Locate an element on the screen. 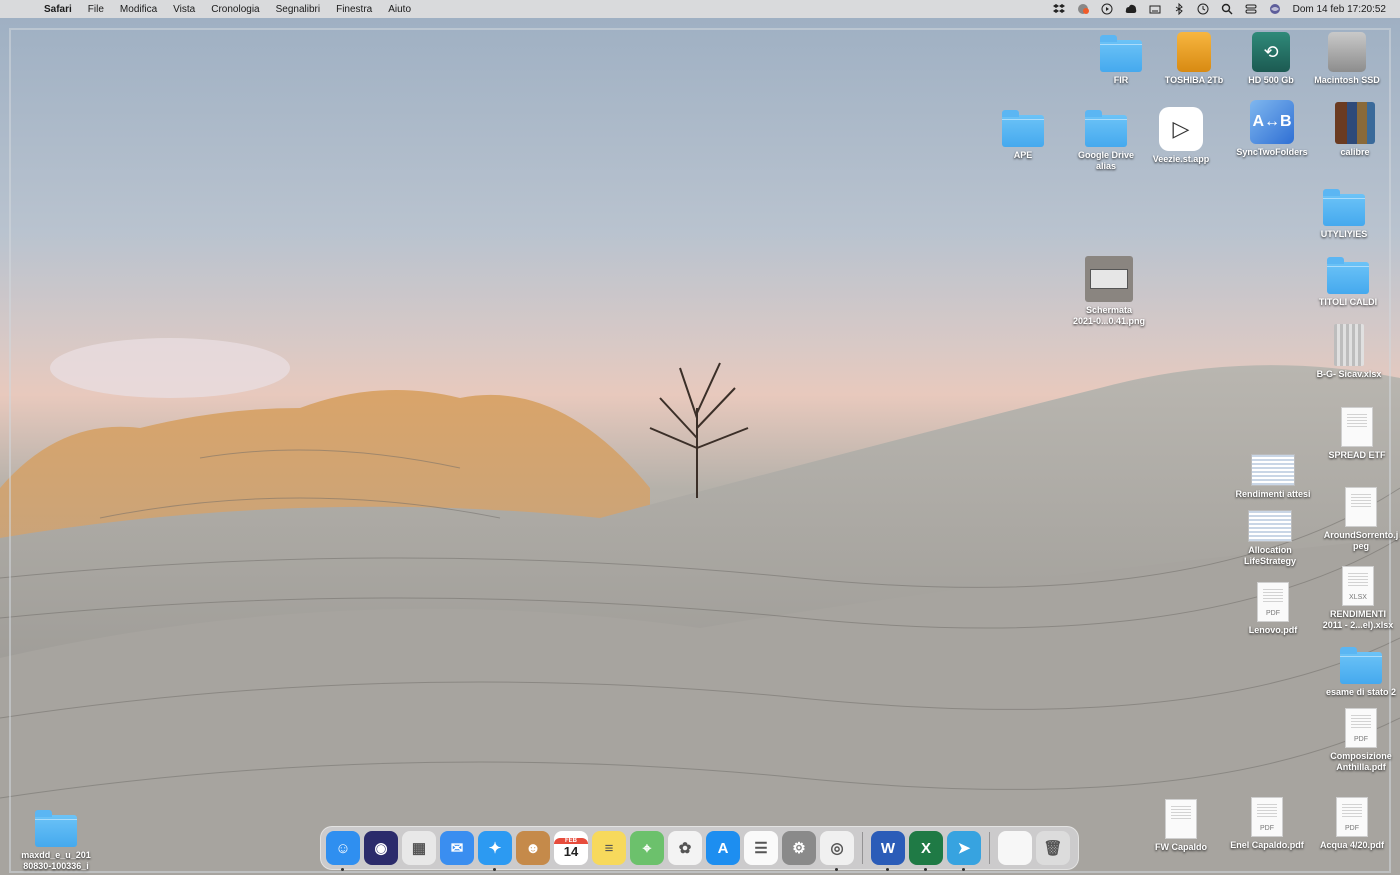 Image resolution: width=1400 pixels, height=875 pixels. notification-icon is located at coordinates (1083, 9).